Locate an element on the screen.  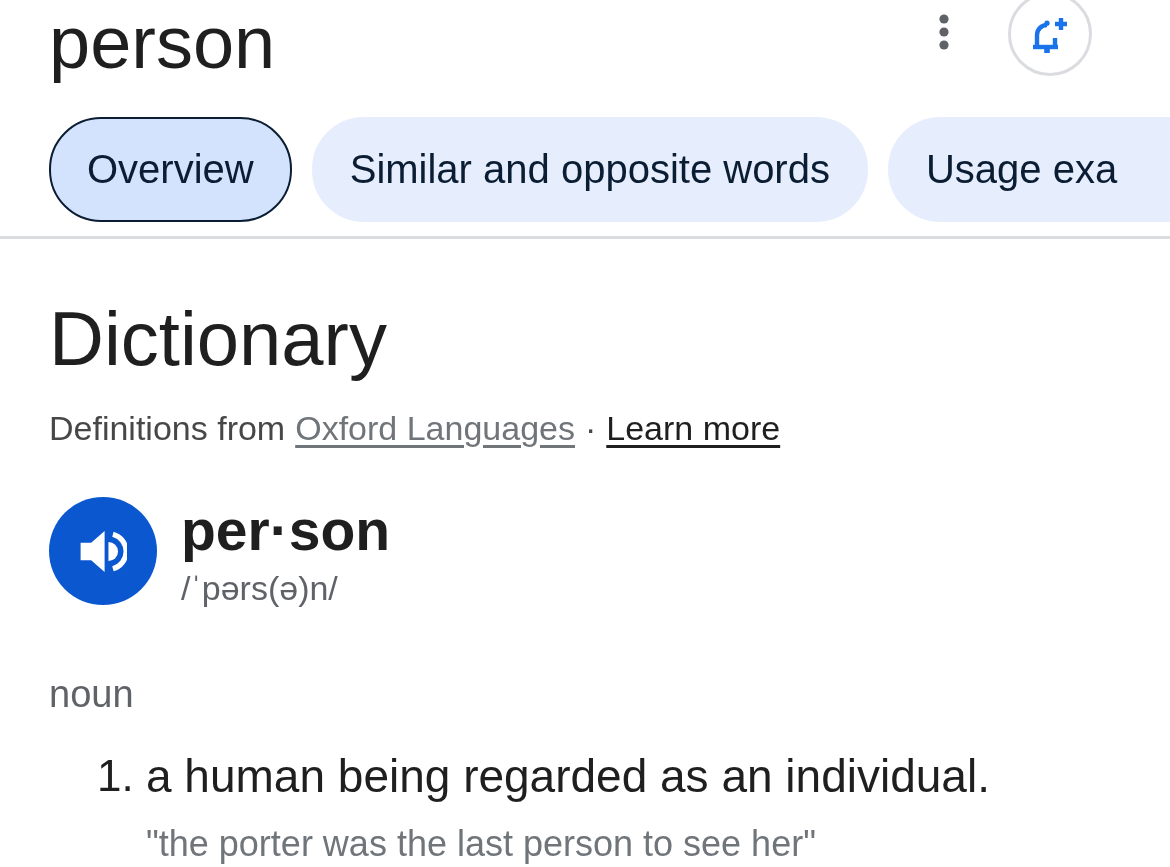
speaker-icon is located at coordinates (103, 551).